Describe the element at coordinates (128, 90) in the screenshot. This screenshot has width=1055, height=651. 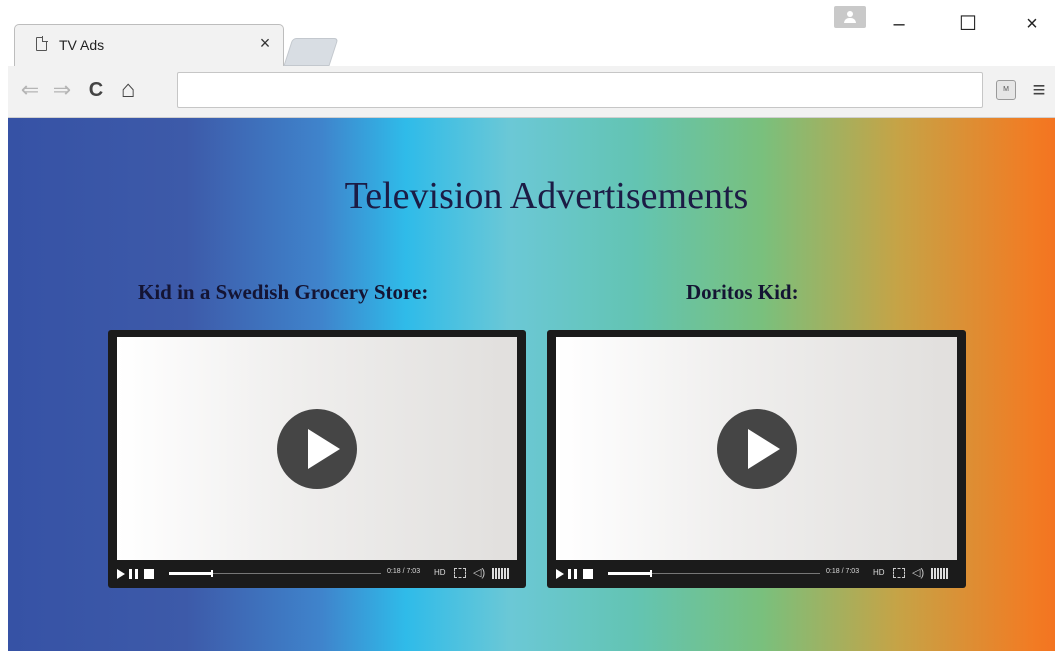
I see `home-icon: ⌂` at that location.